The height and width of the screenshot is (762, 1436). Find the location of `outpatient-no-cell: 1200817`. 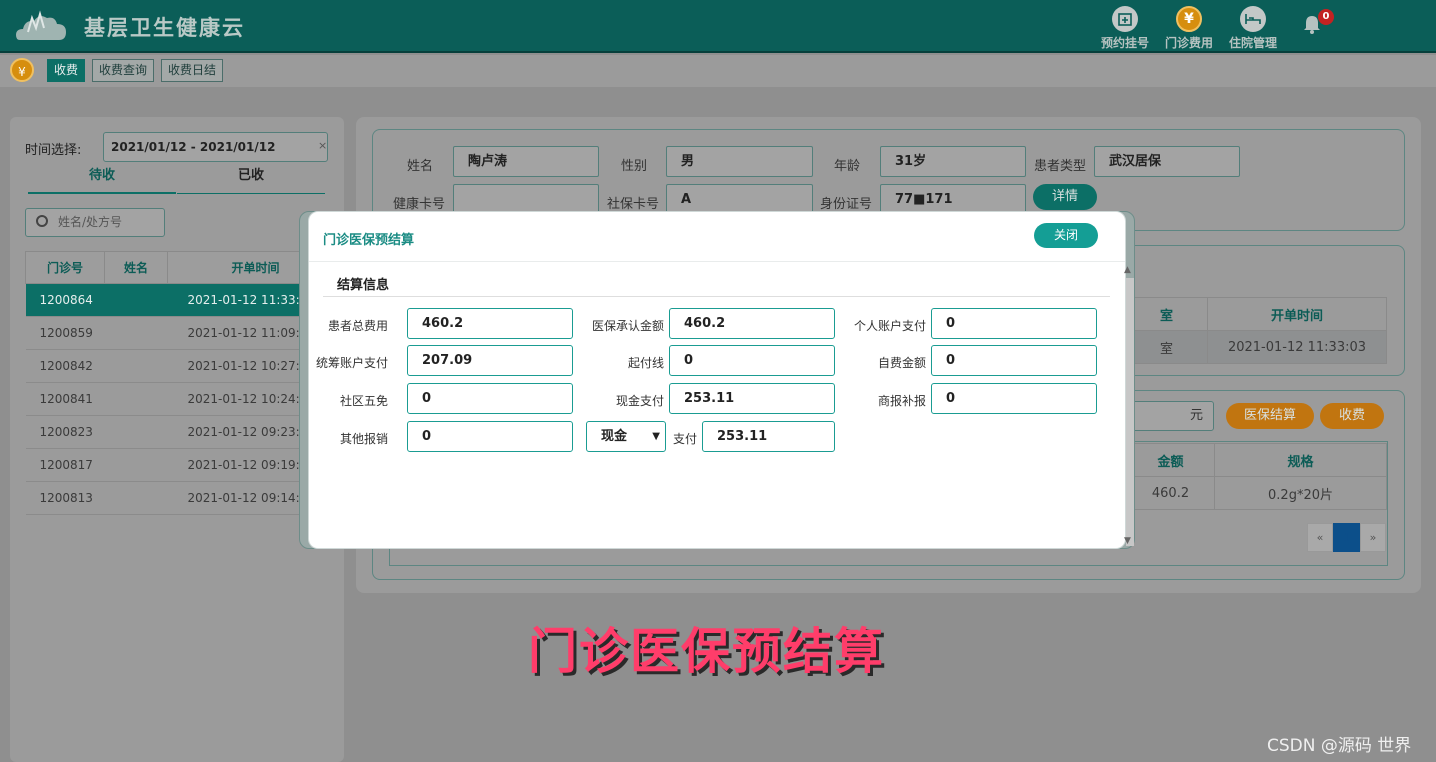

outpatient-no-cell: 1200817 is located at coordinates (65, 465).